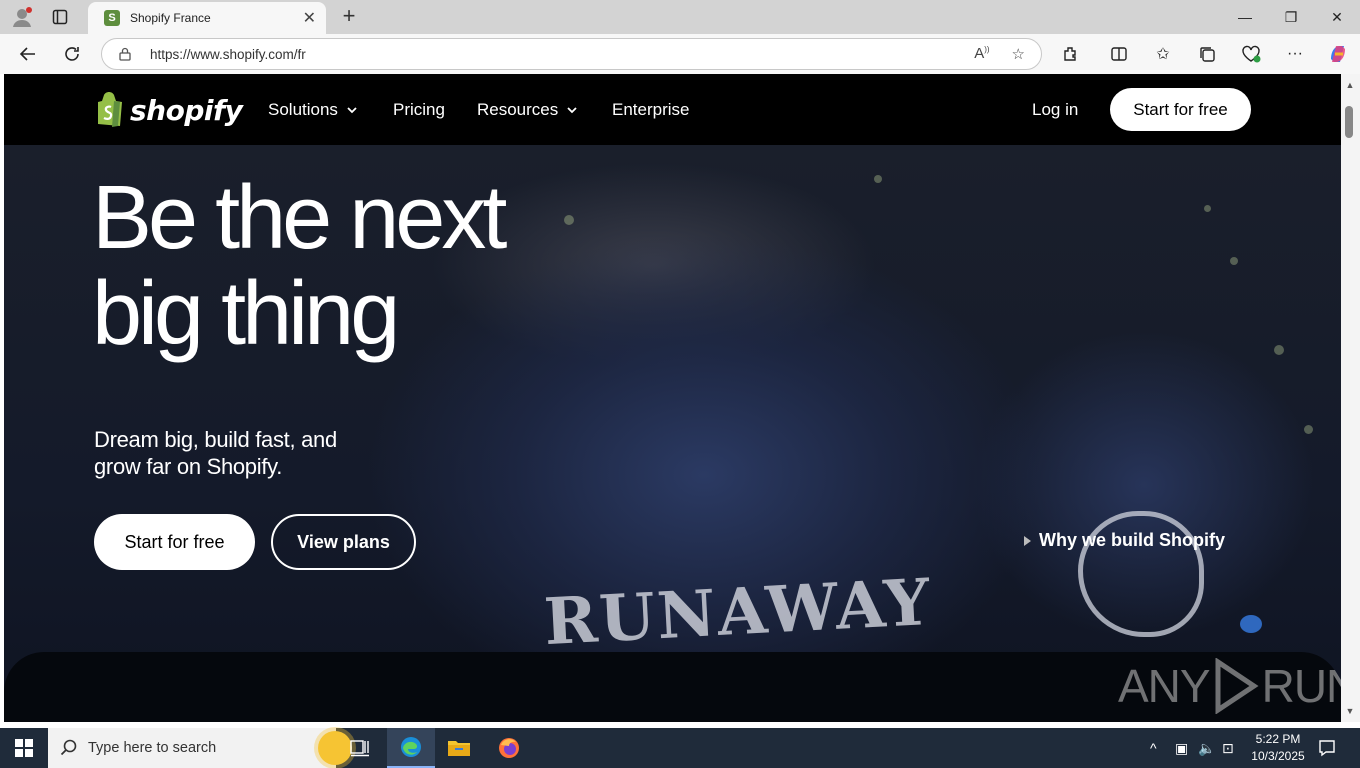 The image size is (1360, 768). I want to click on task-view-icon, so click(360, 748).